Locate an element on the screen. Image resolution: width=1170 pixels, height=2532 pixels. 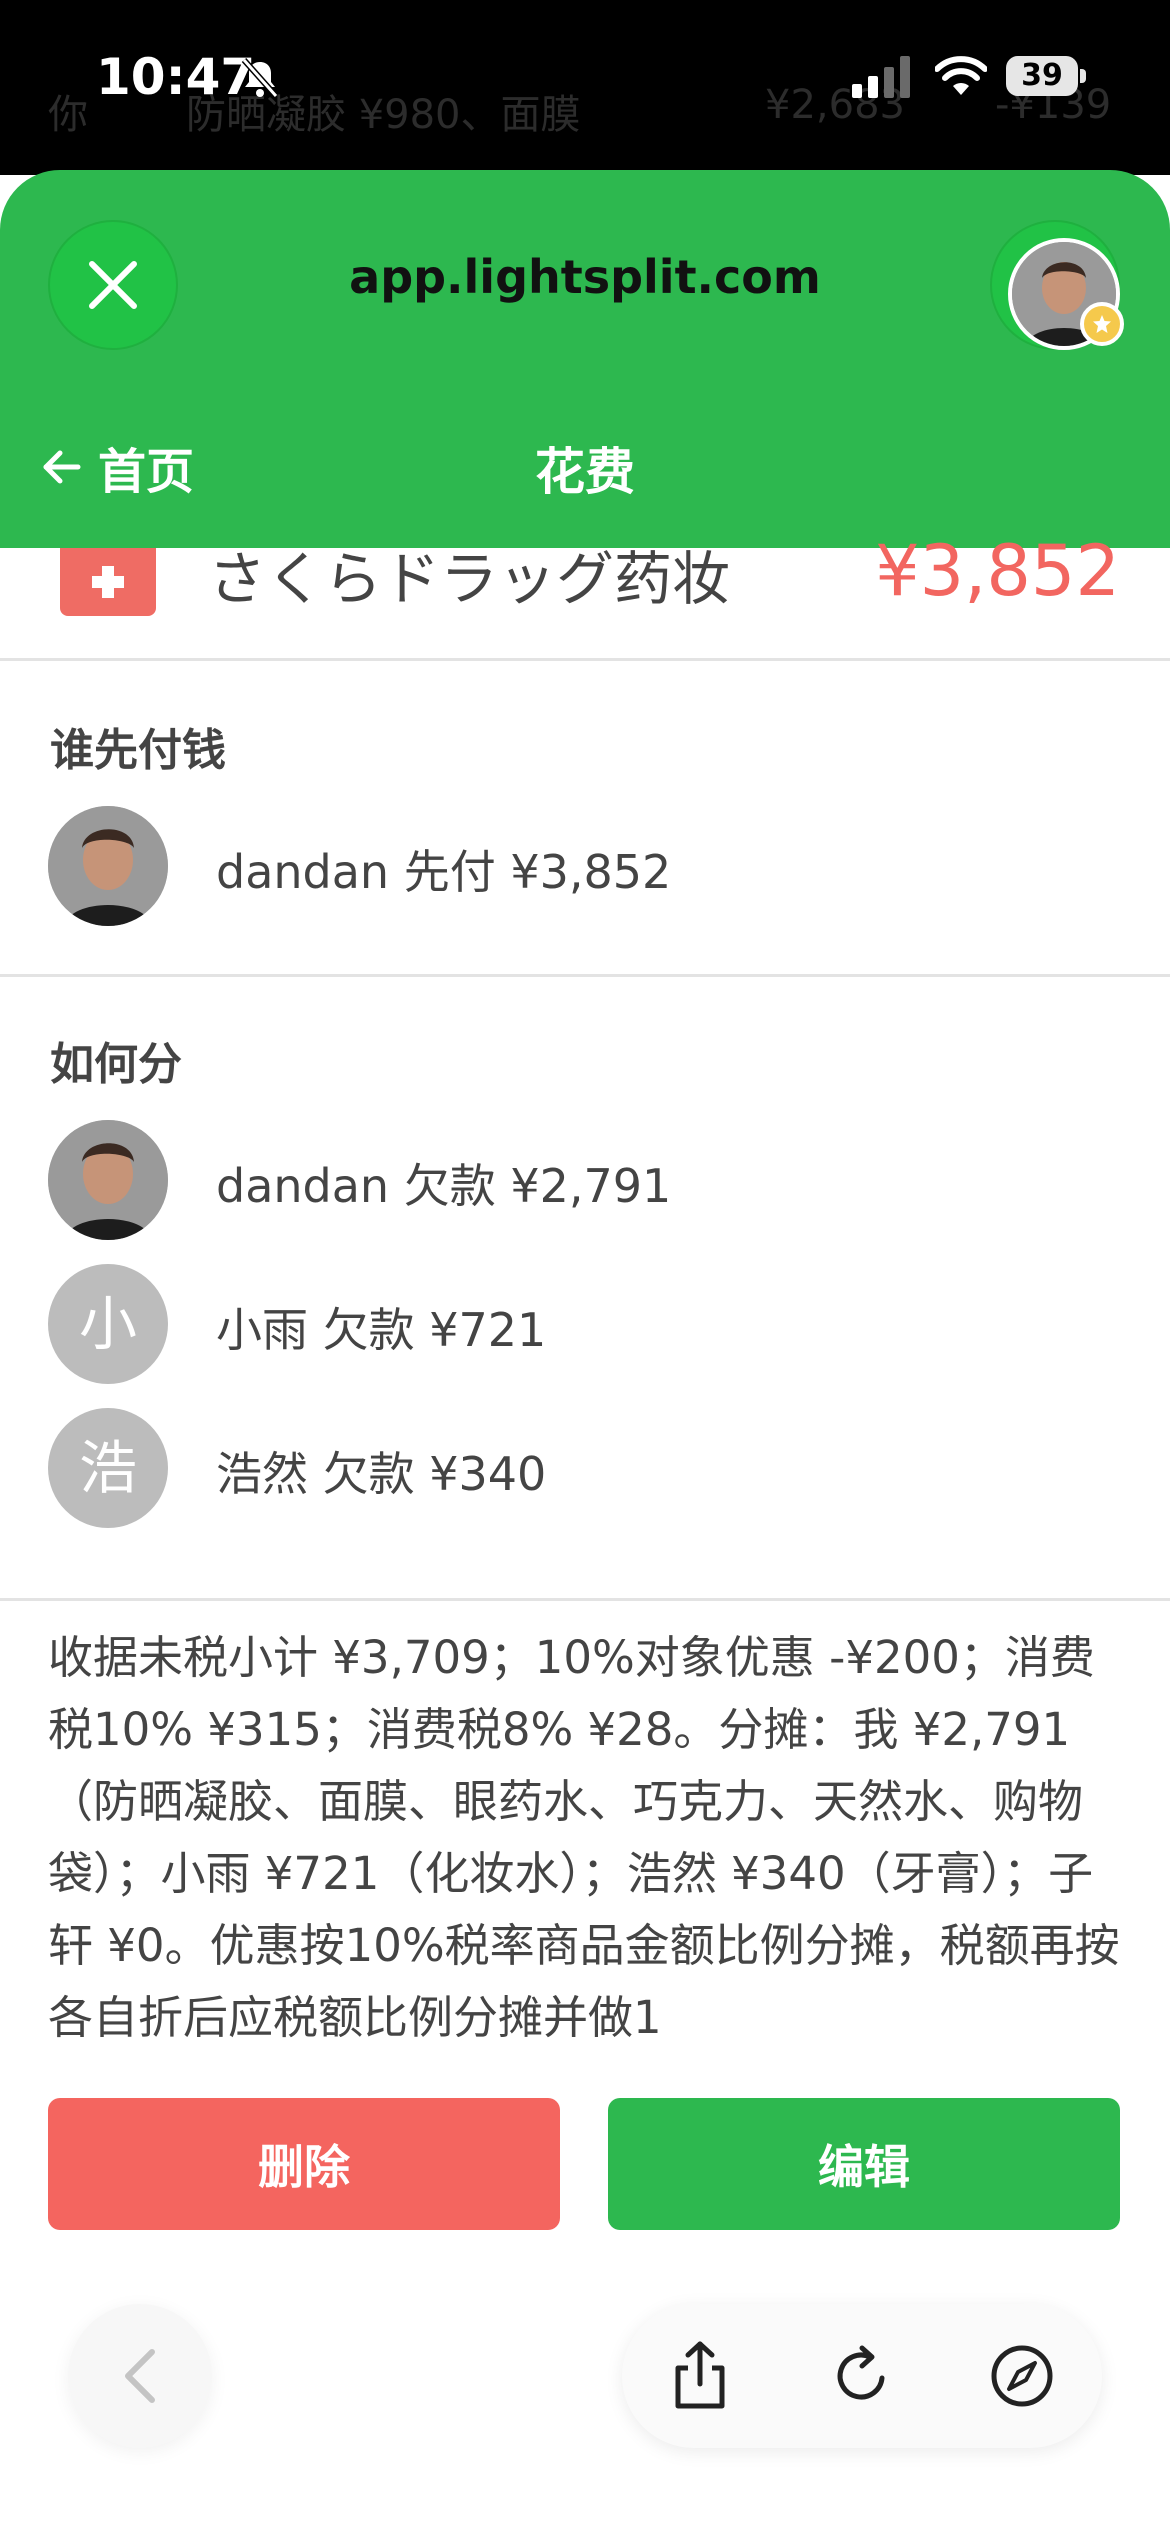
compass-button is located at coordinates (1022, 2376).